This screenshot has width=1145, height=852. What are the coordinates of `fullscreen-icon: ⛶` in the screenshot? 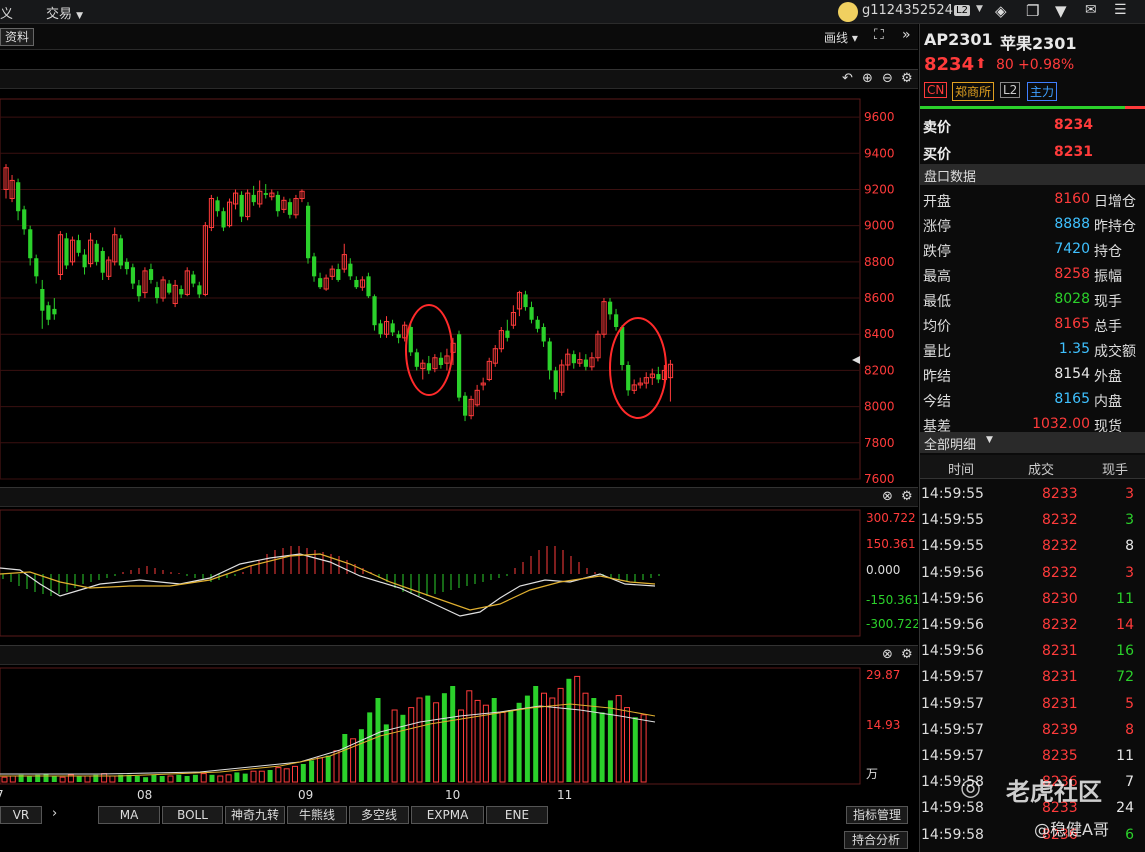 It's located at (879, 35).